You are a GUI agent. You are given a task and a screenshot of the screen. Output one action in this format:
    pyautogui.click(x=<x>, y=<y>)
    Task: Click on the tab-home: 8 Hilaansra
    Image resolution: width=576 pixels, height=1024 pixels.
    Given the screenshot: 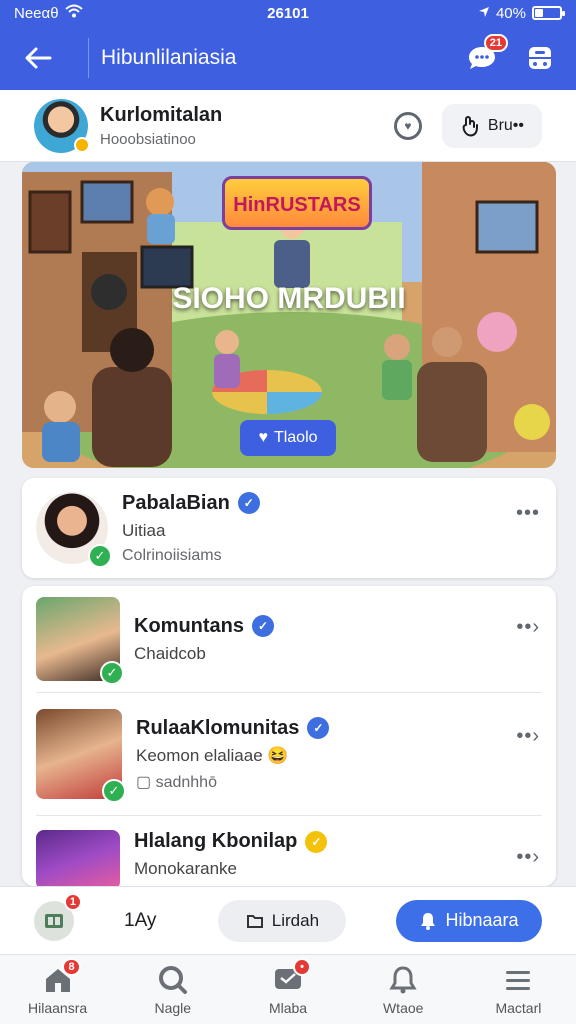 What is the action you would take?
    pyautogui.click(x=57, y=989)
    